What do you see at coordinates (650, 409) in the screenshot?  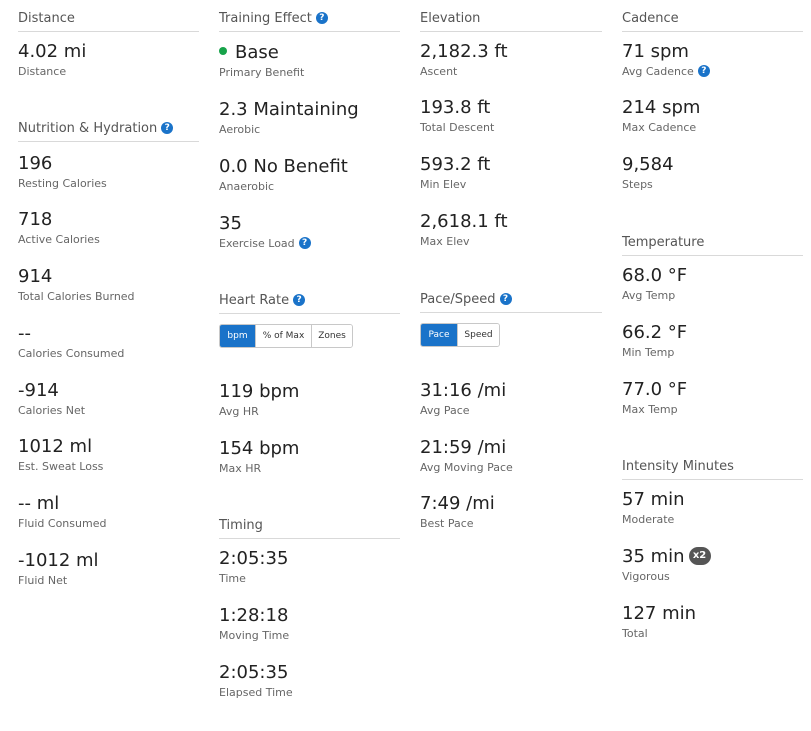 I see `stat-label: Max Temp` at bounding box center [650, 409].